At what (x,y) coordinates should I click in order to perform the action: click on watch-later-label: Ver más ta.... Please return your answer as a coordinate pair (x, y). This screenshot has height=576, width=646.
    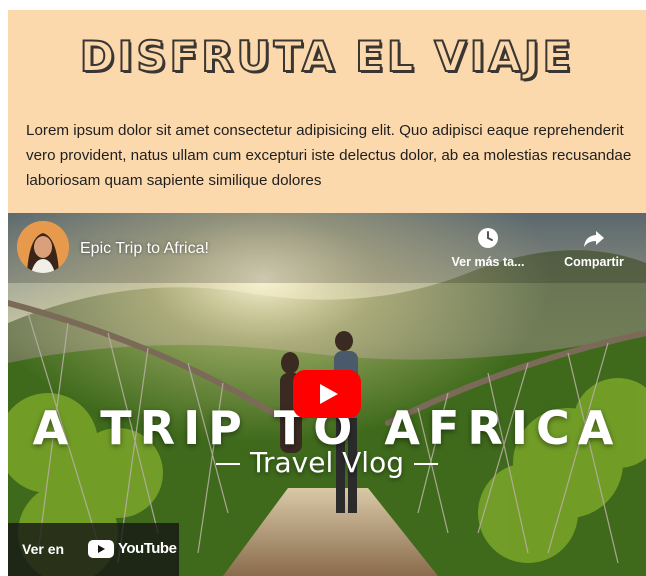
    Looking at the image, I should click on (488, 262).